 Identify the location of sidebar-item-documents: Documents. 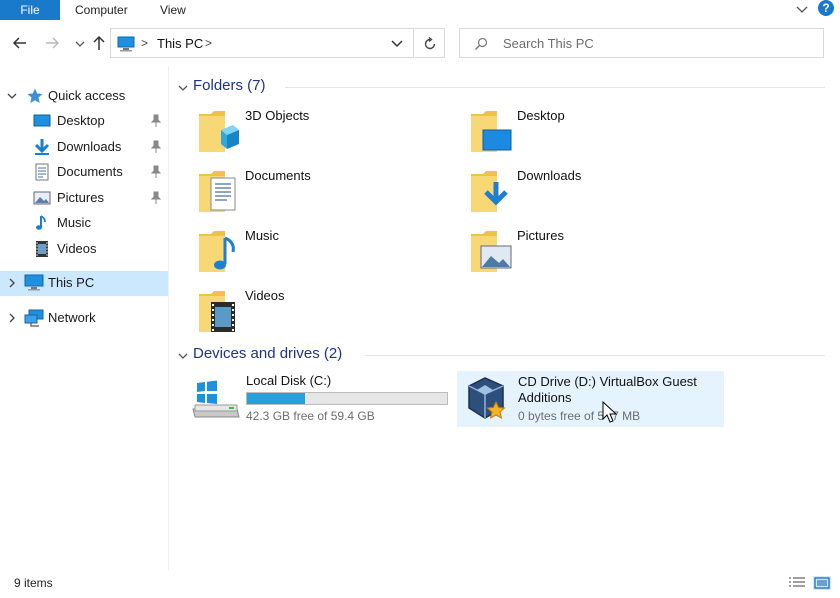
(84, 172).